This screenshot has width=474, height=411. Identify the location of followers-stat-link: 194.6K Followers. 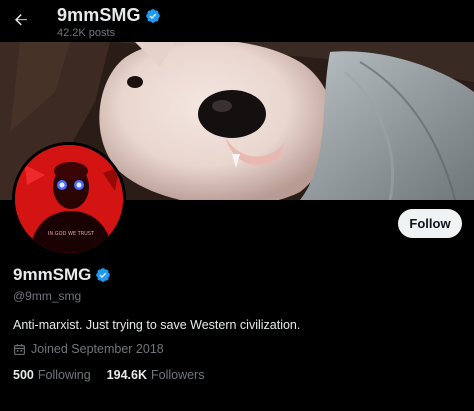
(156, 375).